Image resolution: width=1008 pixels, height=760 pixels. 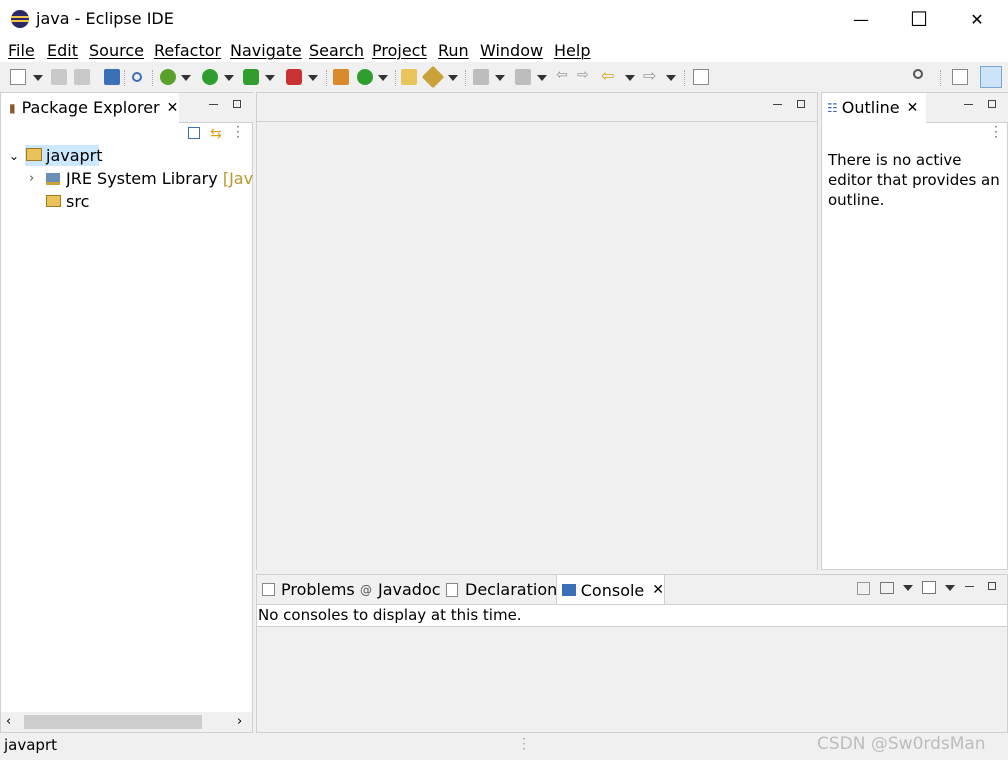 I want to click on coverage-icon, so click(x=251, y=77).